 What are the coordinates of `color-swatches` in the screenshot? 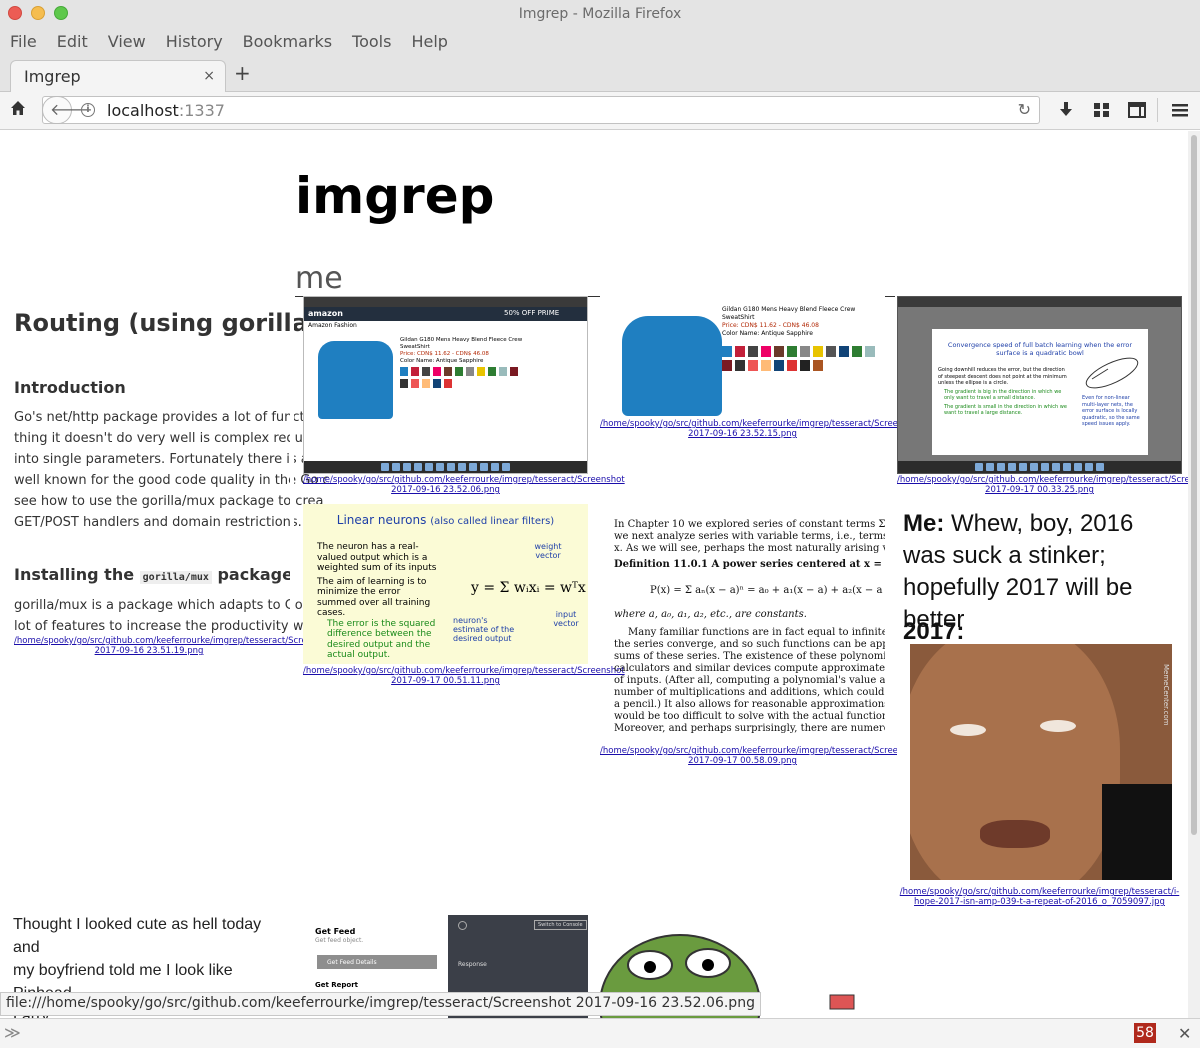 It's located at (460, 377).